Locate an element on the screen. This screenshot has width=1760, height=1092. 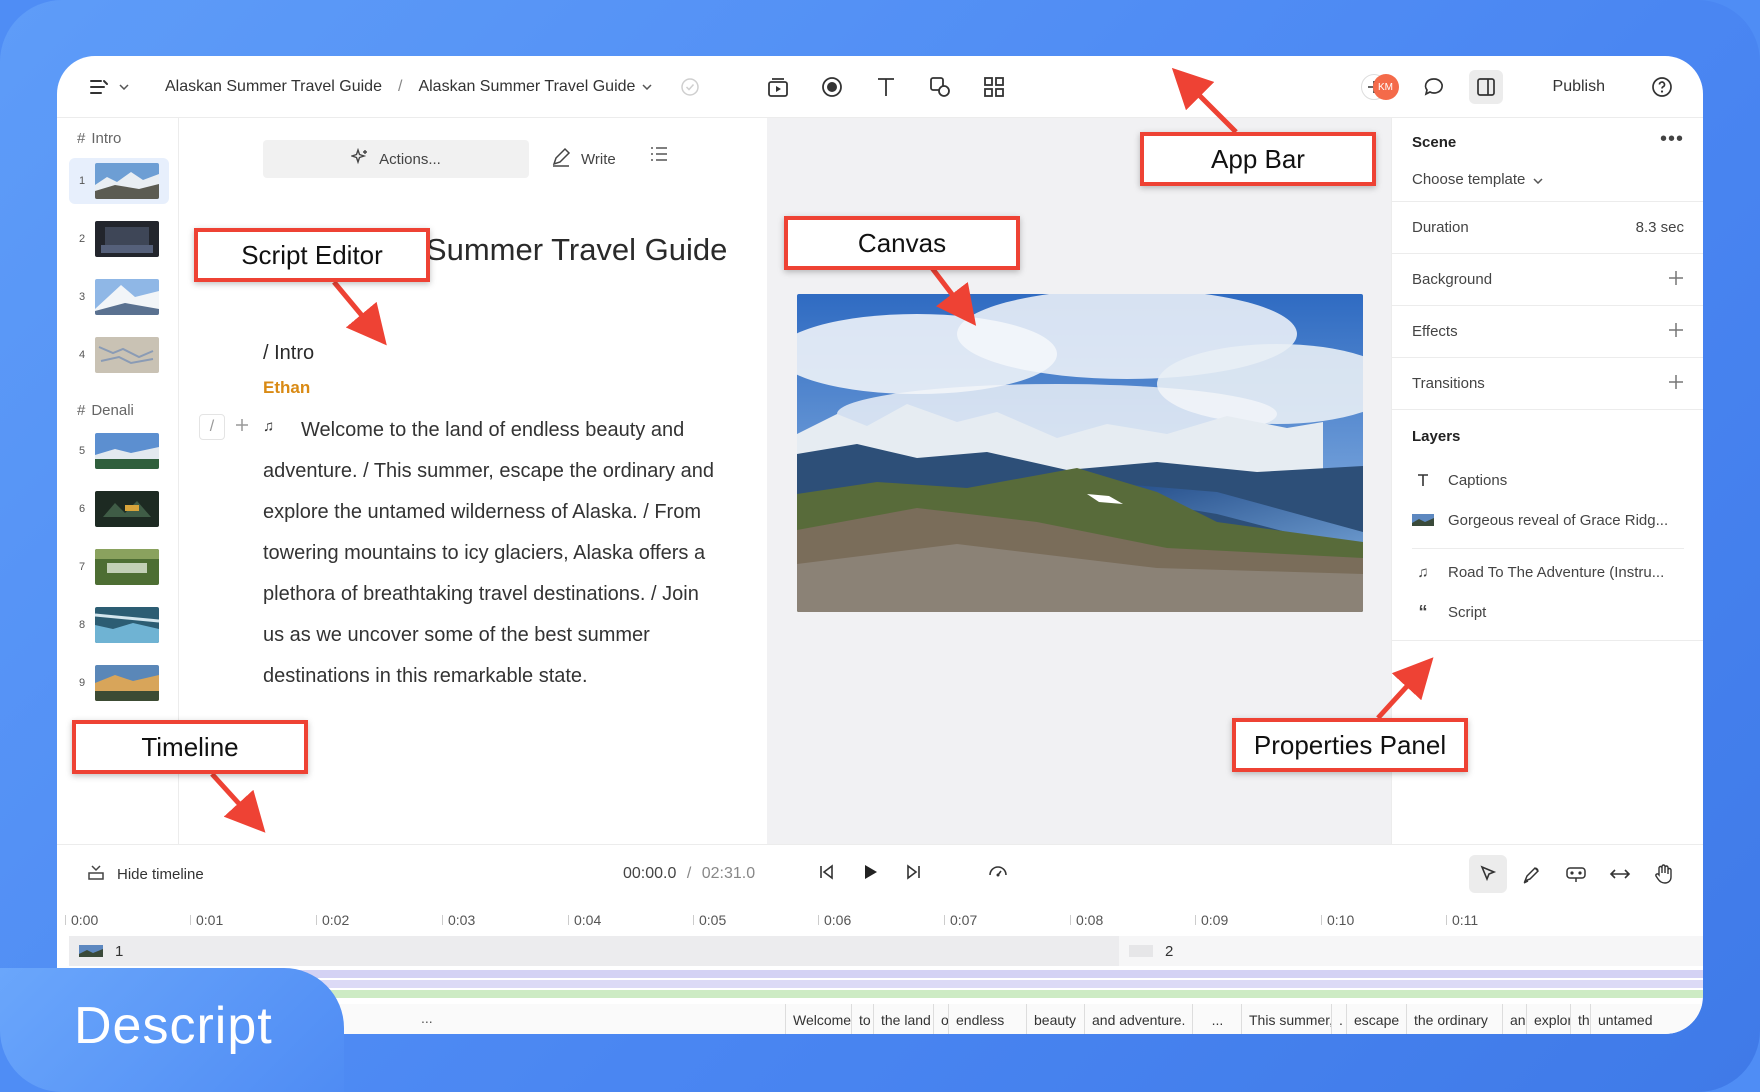
speaker-label: Ethan is located at coordinates (286, 388).